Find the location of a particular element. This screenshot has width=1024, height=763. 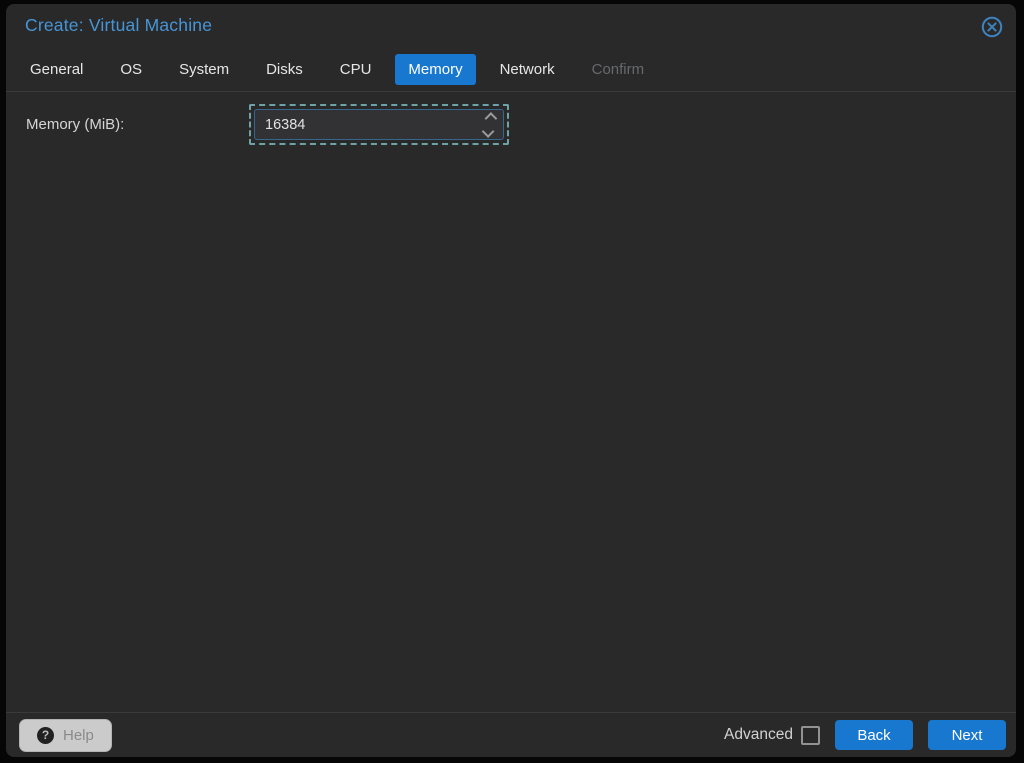

spinner-arrows is located at coordinates (489, 124).